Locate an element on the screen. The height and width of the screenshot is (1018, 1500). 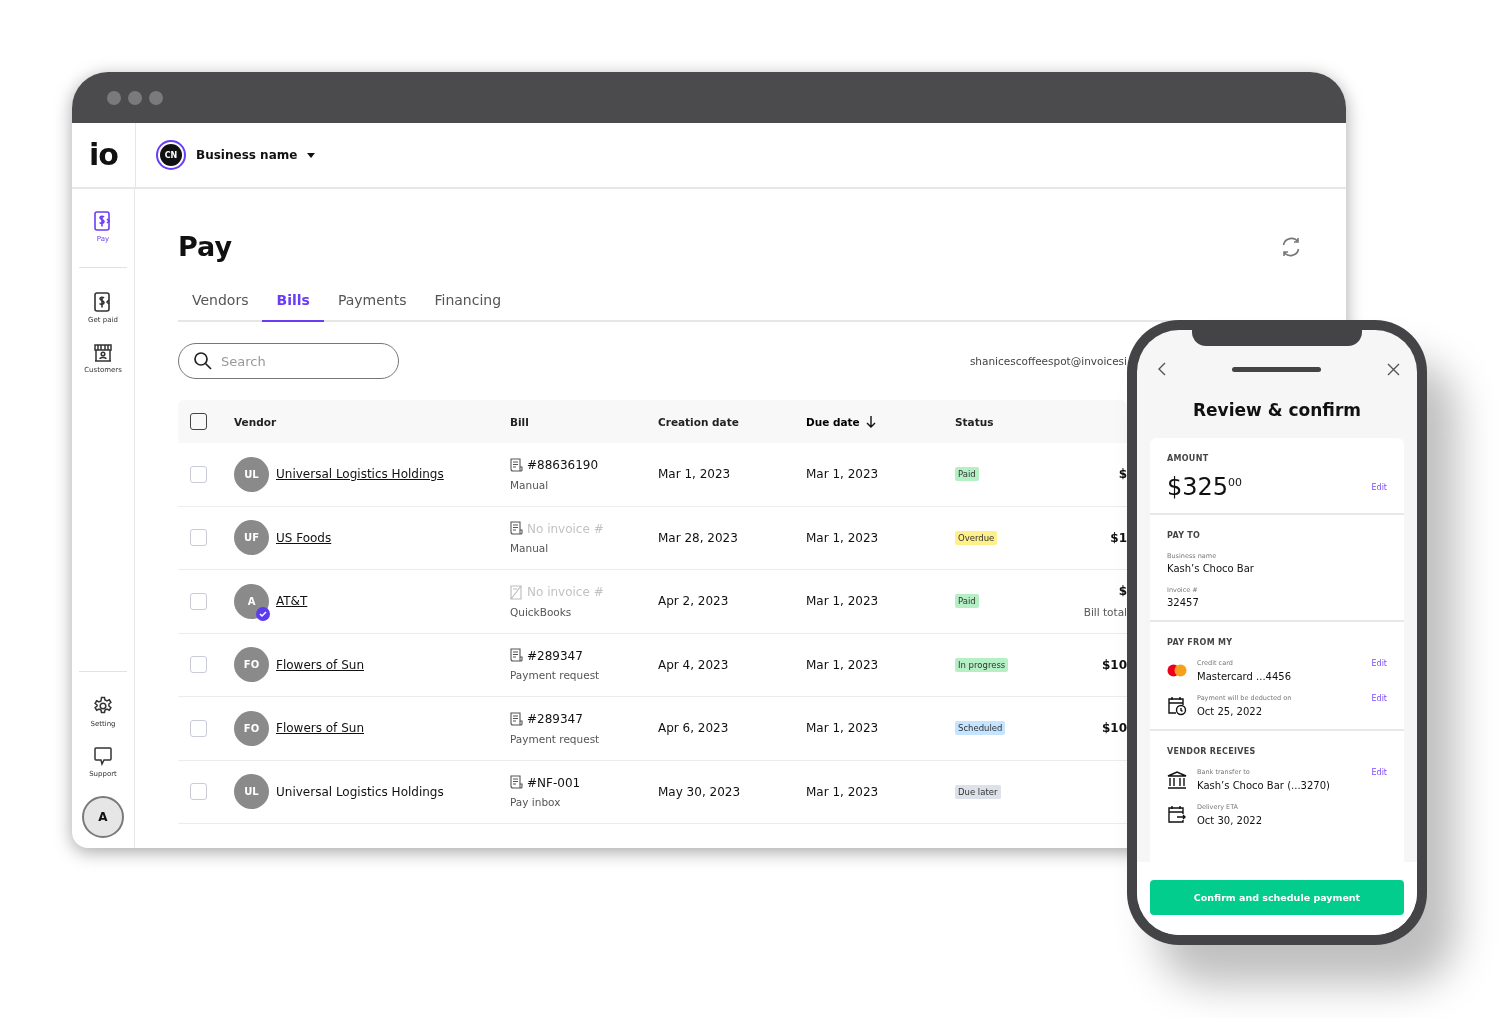
settings-icon is located at coordinates (103, 706).